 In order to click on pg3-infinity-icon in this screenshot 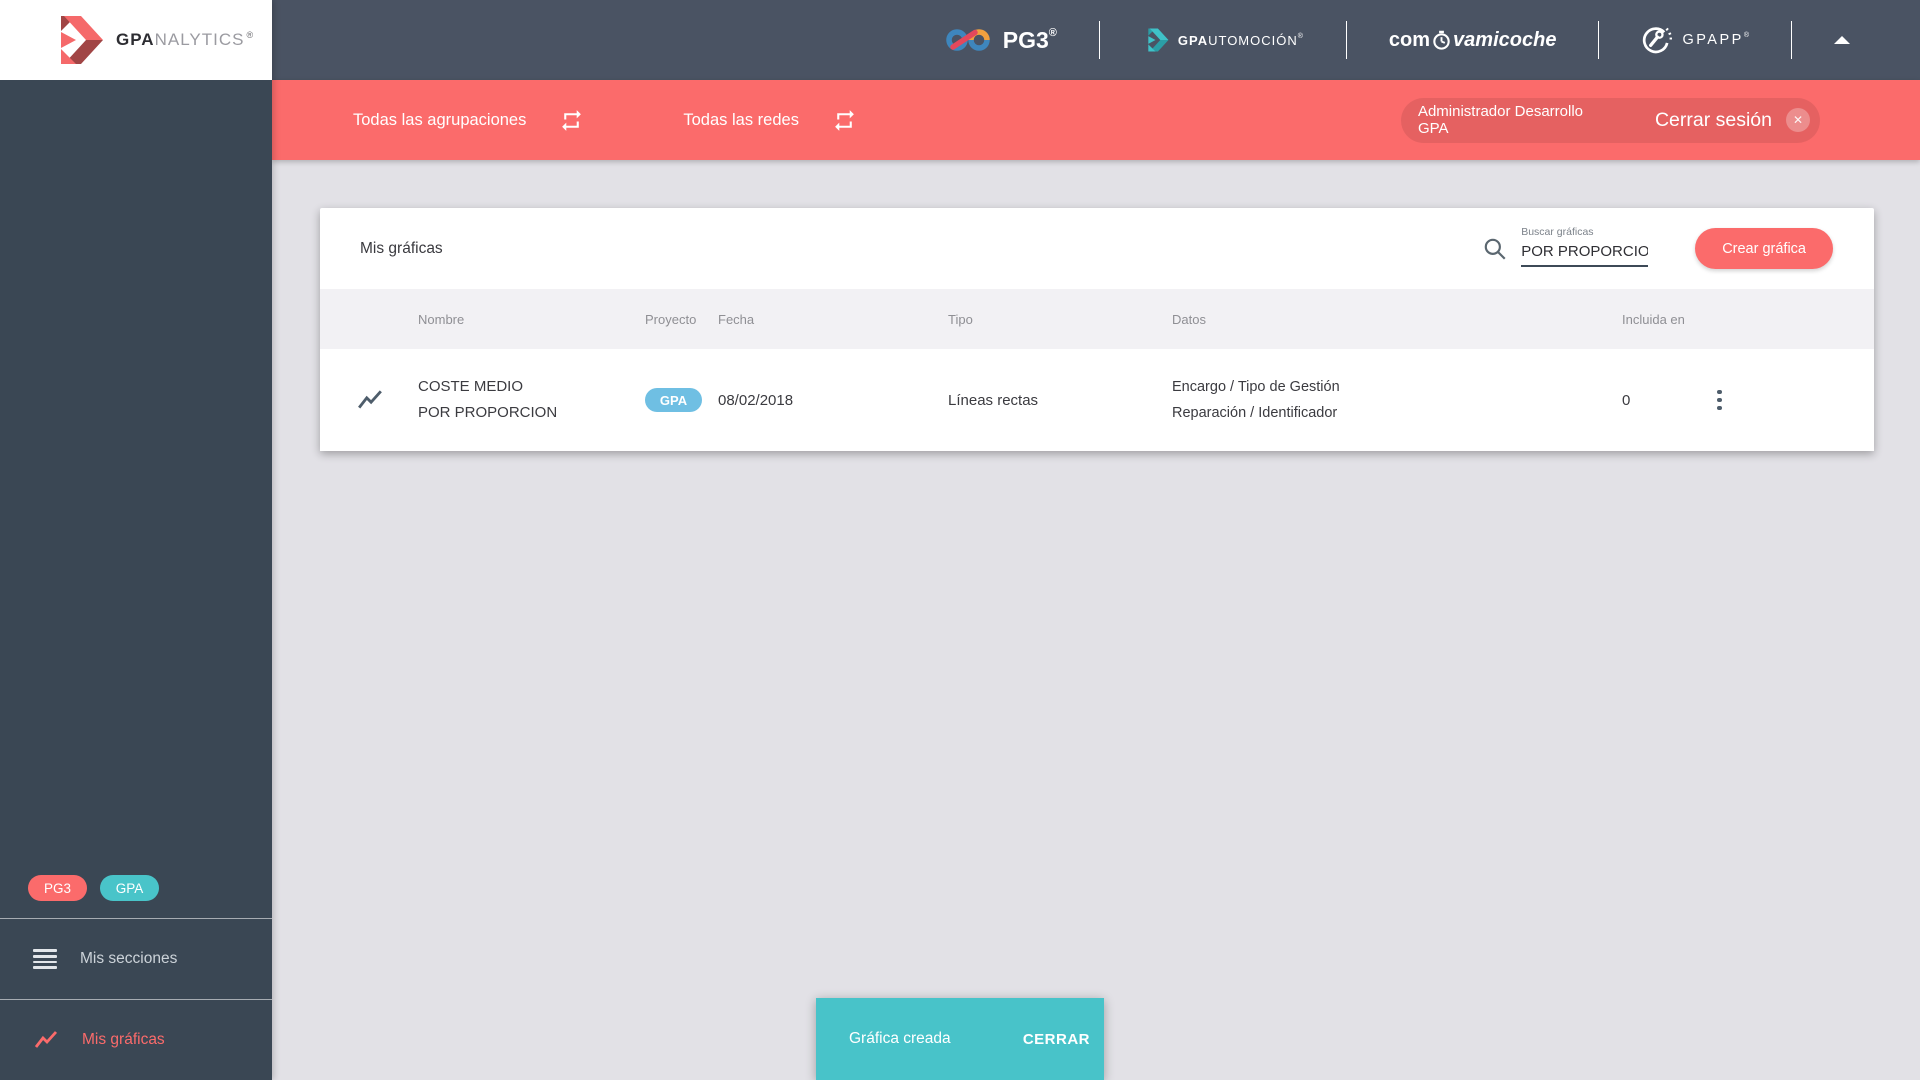, I will do `click(967, 40)`.